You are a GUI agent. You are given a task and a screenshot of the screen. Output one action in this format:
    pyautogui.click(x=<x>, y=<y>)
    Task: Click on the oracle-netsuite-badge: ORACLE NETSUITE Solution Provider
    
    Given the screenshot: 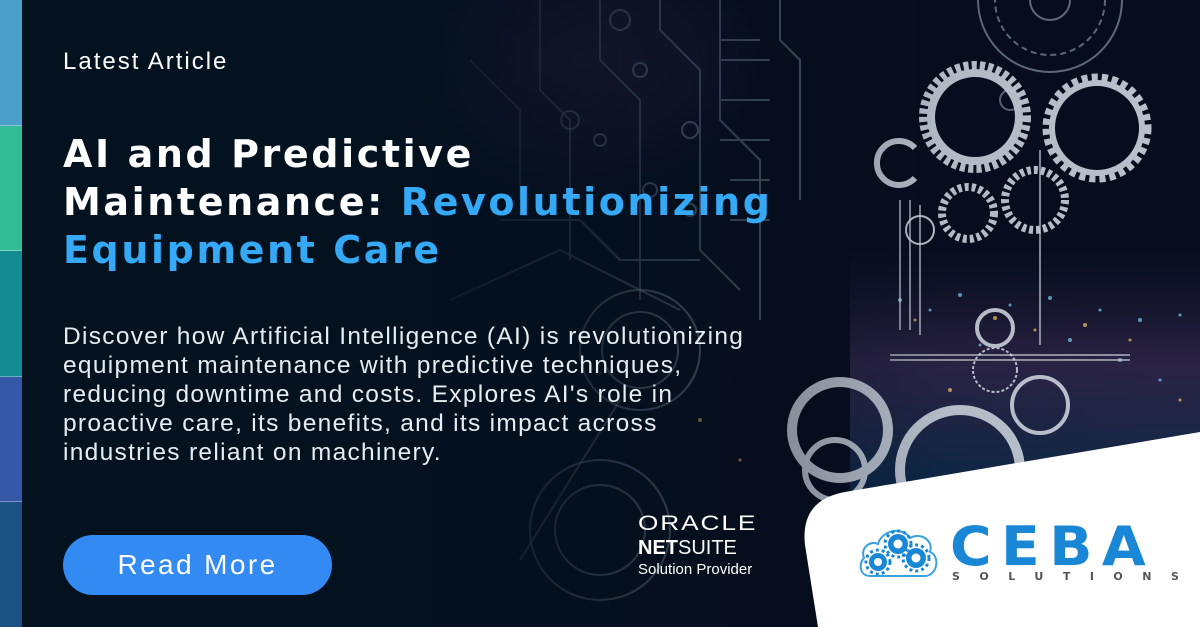 What is the action you would take?
    pyautogui.click(x=708, y=546)
    